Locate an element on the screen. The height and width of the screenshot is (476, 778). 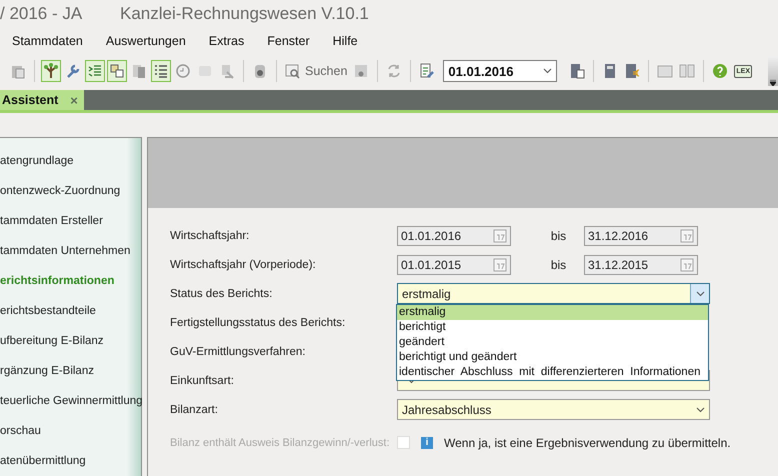
field-label: Wirtschaftsjahr: is located at coordinates (210, 236).